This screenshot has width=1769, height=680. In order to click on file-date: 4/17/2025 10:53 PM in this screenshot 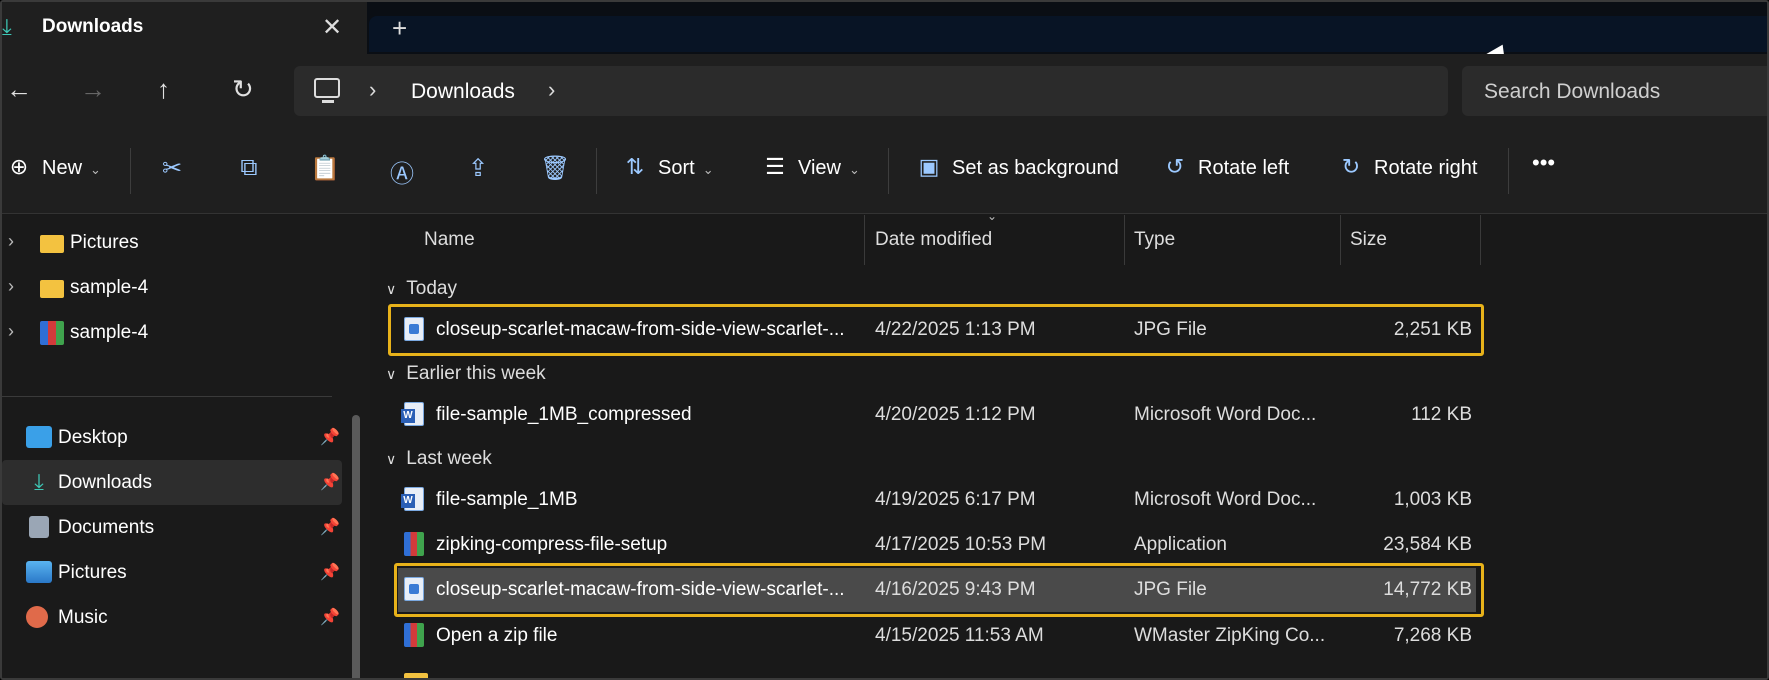, I will do `click(961, 544)`.